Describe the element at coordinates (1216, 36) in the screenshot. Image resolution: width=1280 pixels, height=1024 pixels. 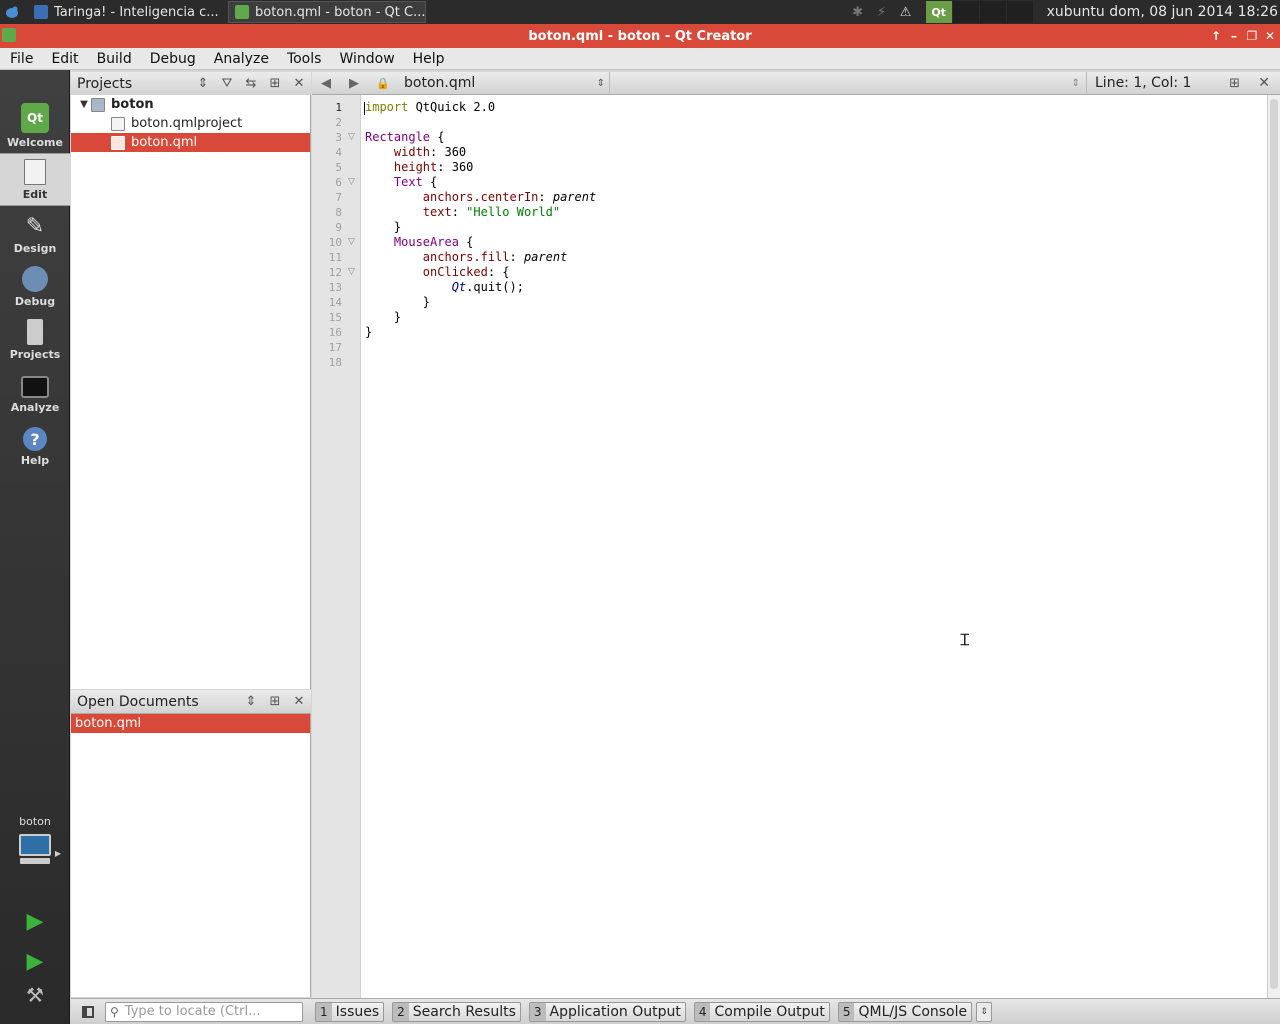
I see `keep-above-icon: ↑` at that location.